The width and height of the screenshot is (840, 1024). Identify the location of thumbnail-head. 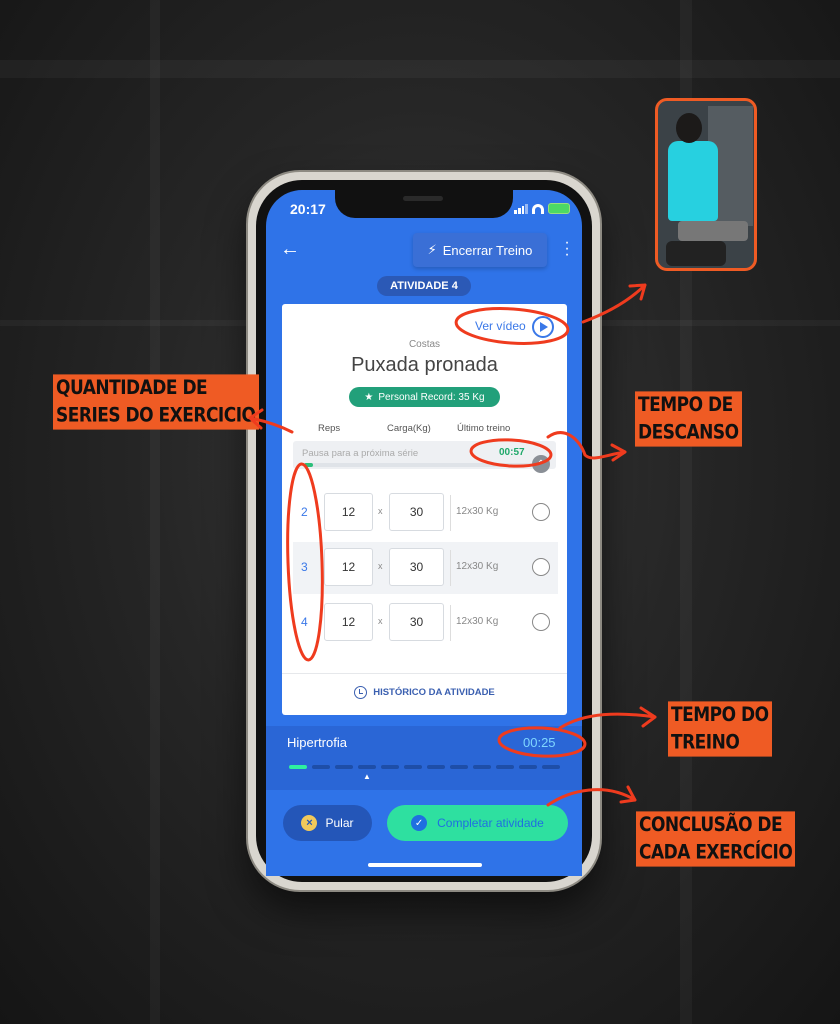
(689, 128).